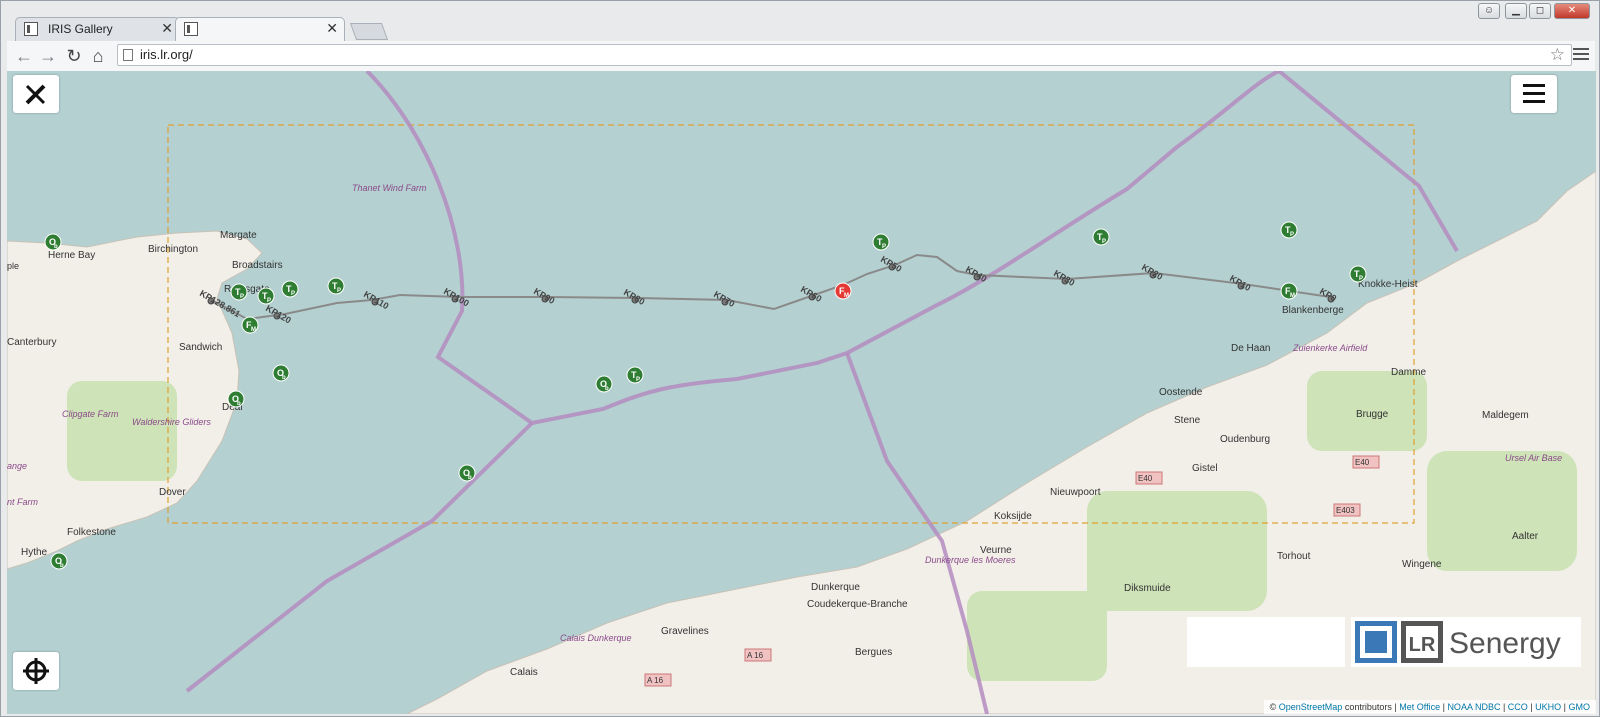 The image size is (1600, 717). I want to click on town-label: Bergues, so click(873, 652).